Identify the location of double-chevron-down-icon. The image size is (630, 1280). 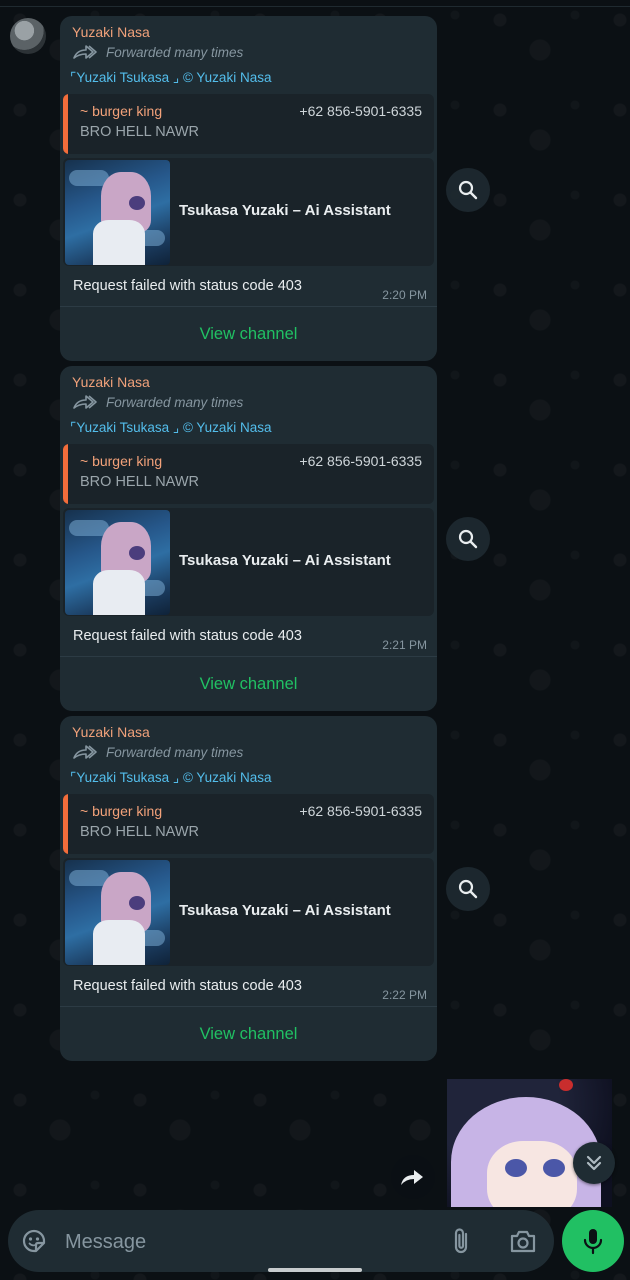
(594, 1163).